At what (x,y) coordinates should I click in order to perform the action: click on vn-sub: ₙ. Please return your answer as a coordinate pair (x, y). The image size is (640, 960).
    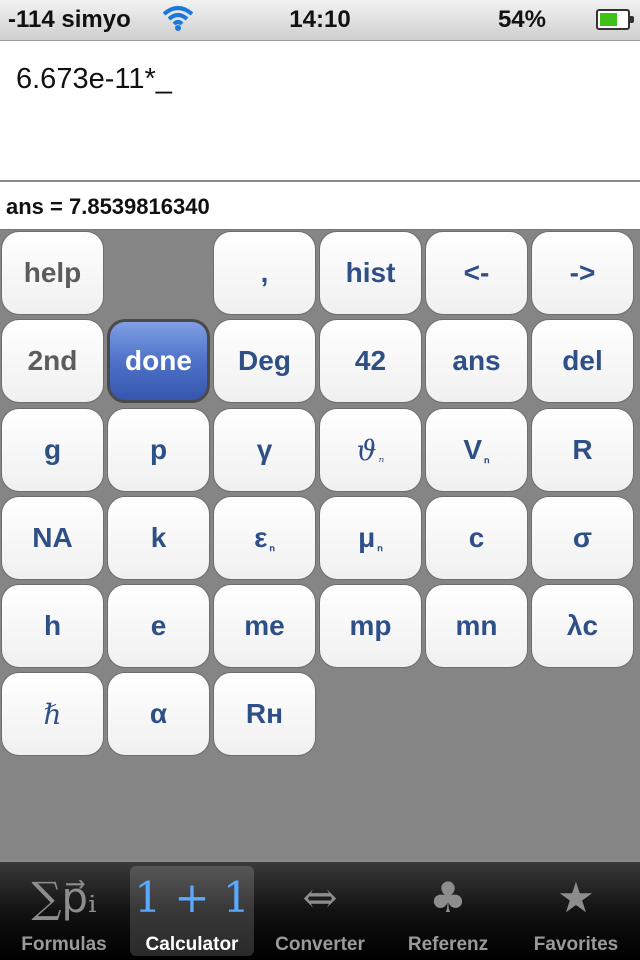
    Looking at the image, I should click on (487, 457).